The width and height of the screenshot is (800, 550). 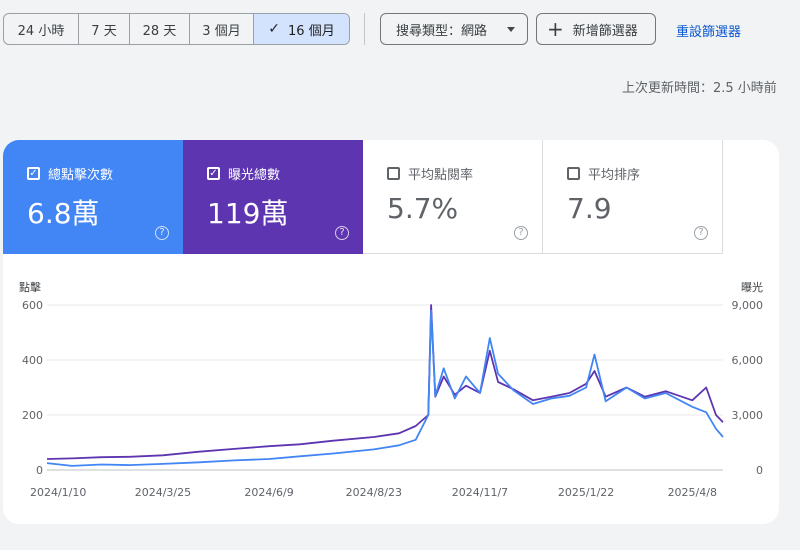 What do you see at coordinates (748, 415) in the screenshot?
I see `y-right-tick-label: 3,000` at bounding box center [748, 415].